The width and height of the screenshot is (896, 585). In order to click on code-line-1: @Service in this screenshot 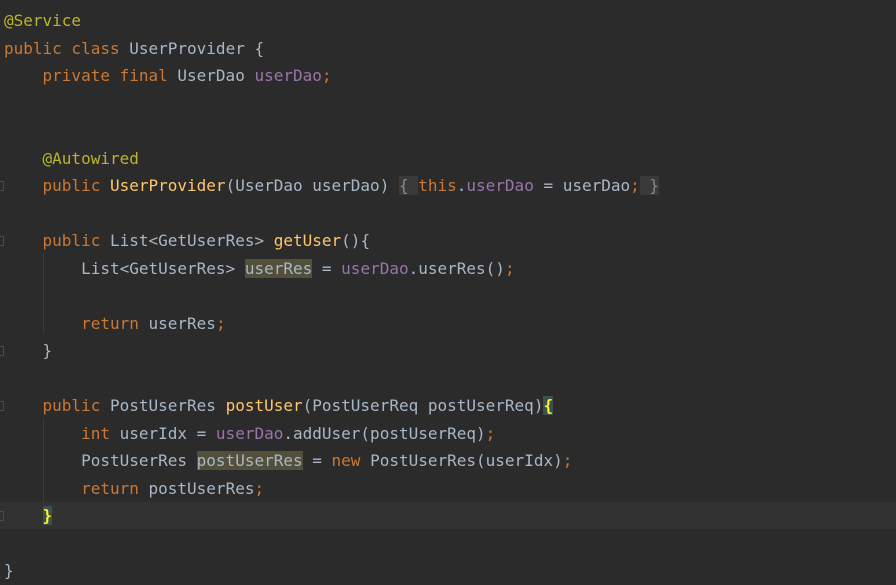, I will do `click(448, 20)`.